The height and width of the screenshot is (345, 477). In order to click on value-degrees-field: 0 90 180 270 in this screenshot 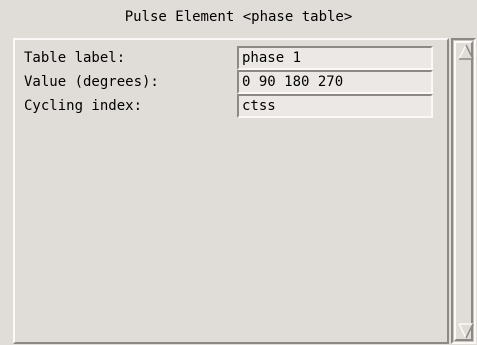, I will do `click(335, 82)`.